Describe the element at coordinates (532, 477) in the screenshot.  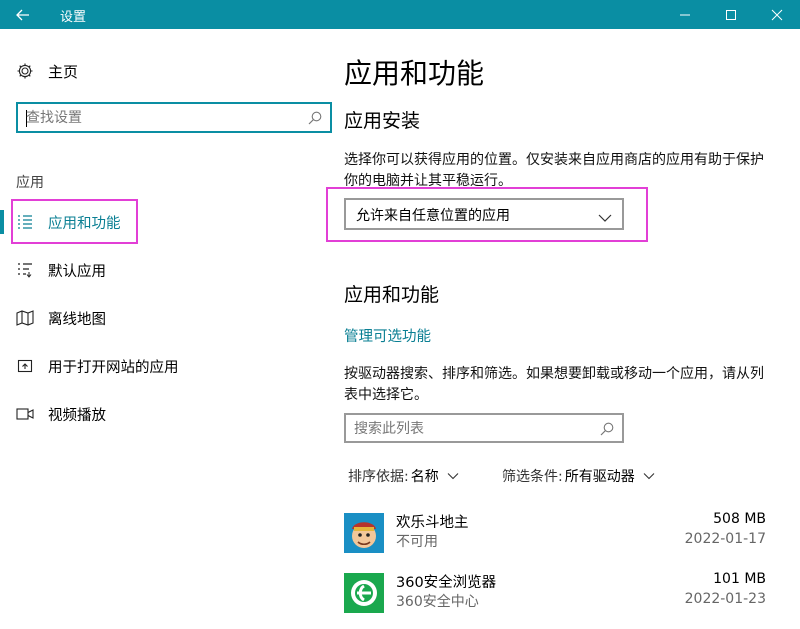
I see `filter-label: 筛选条件:` at that location.